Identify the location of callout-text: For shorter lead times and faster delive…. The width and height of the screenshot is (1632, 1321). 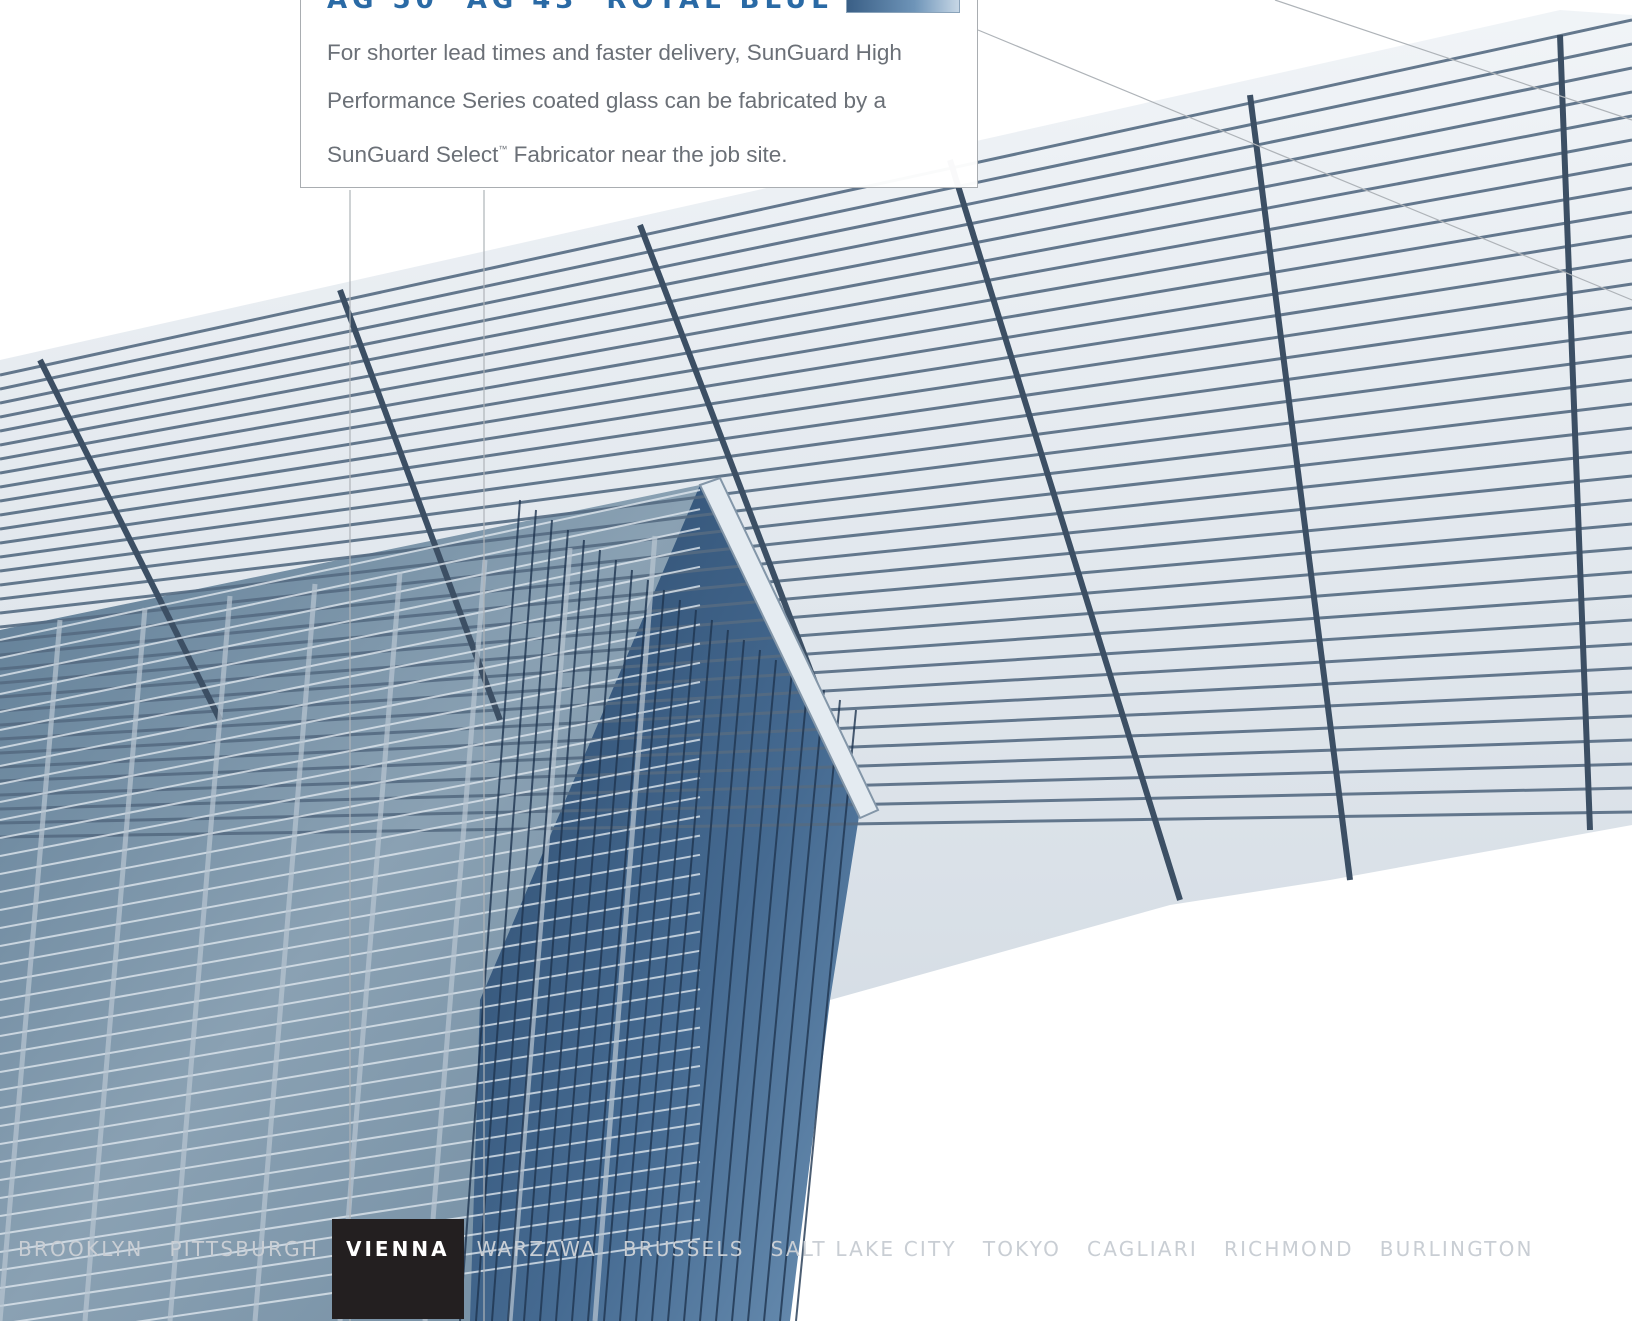
(647, 104).